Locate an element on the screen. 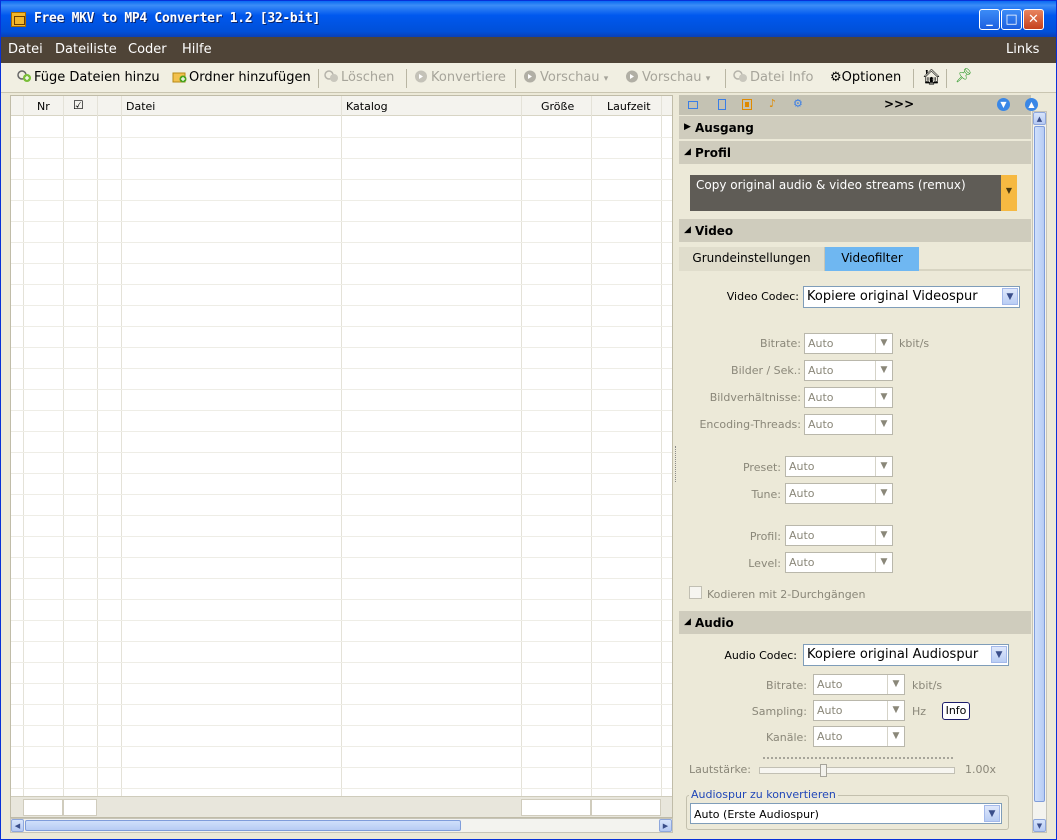  col-laufzeit: Laufzeit is located at coordinates (629, 106).